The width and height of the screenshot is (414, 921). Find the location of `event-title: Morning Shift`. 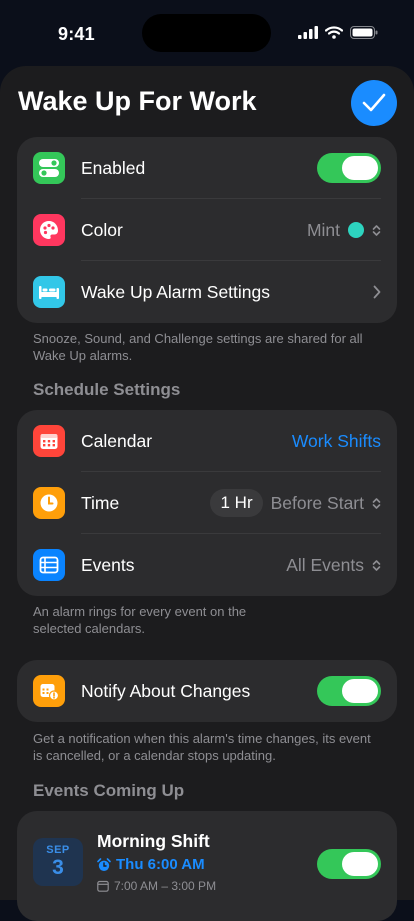

event-title: Morning Shift is located at coordinates (153, 841).